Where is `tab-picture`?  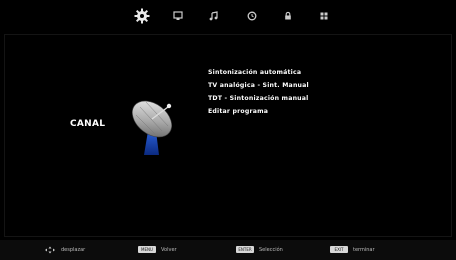 tab-picture is located at coordinates (178, 16).